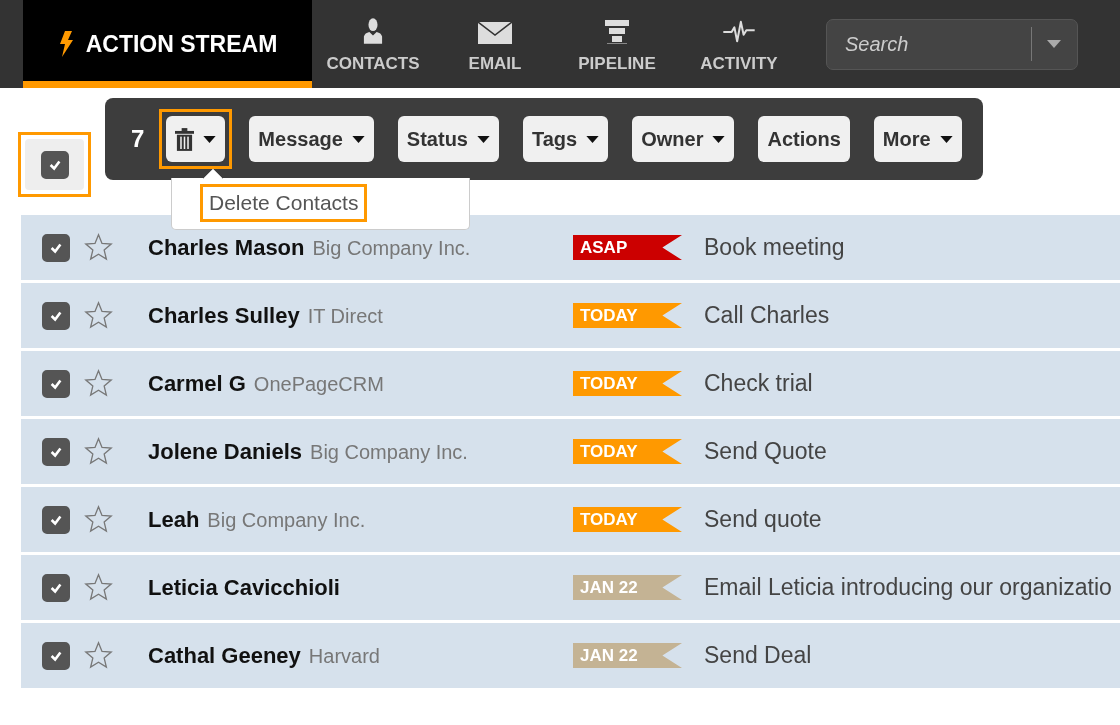 The width and height of the screenshot is (1120, 725). I want to click on nav-tab: ACTIVITY, so click(739, 44).